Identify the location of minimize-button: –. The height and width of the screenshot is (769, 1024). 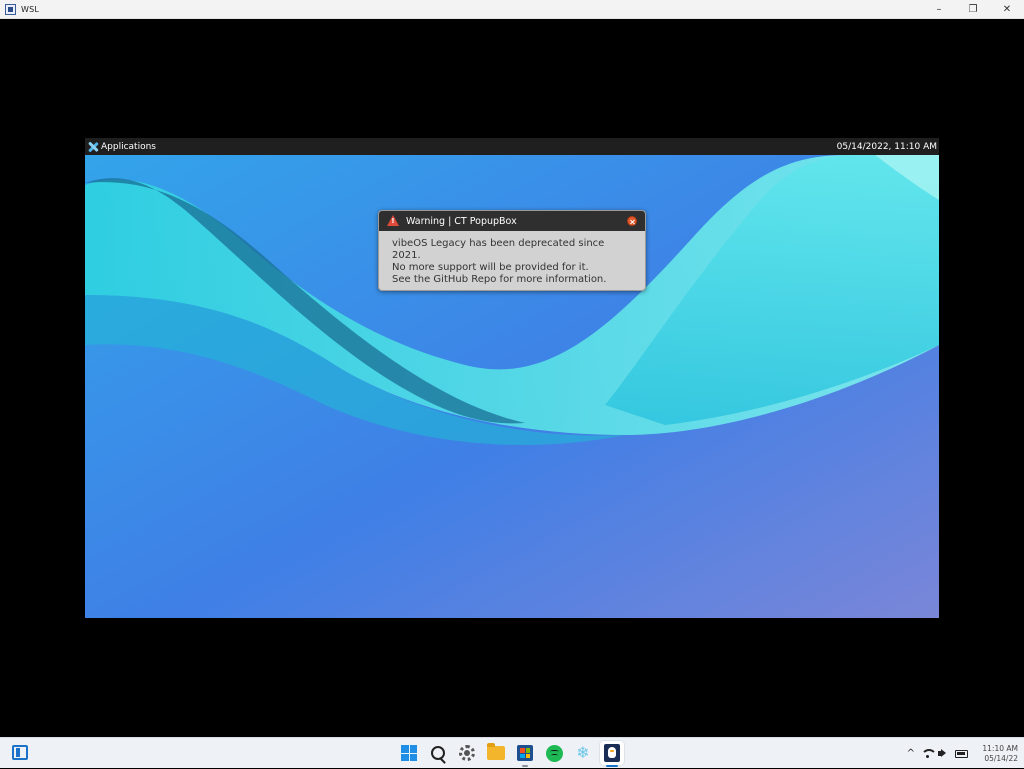
(939, 9).